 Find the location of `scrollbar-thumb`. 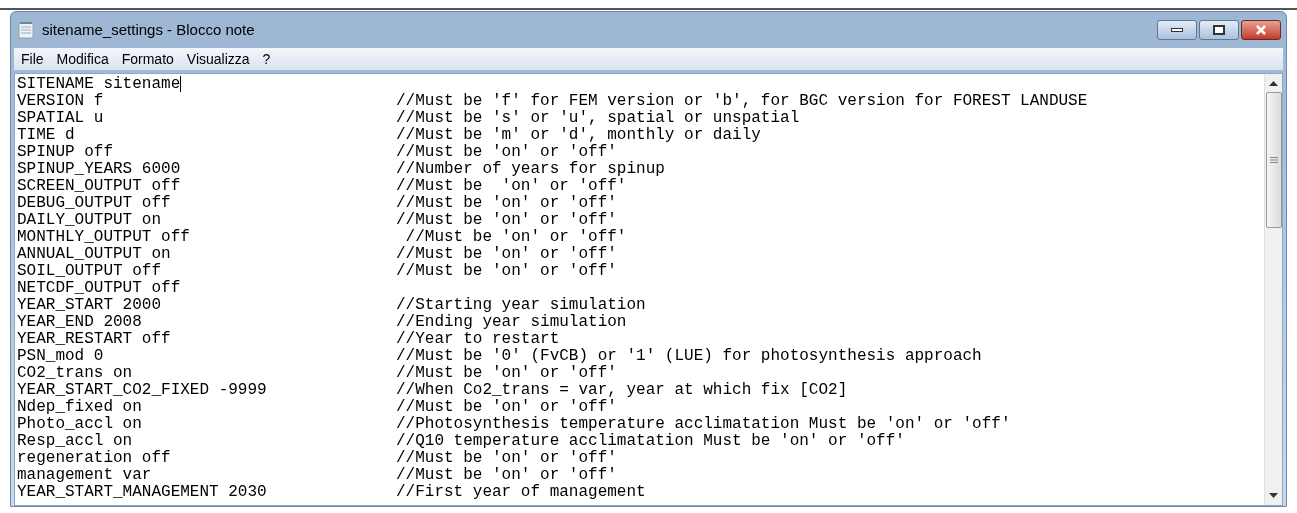

scrollbar-thumb is located at coordinates (1273, 160).